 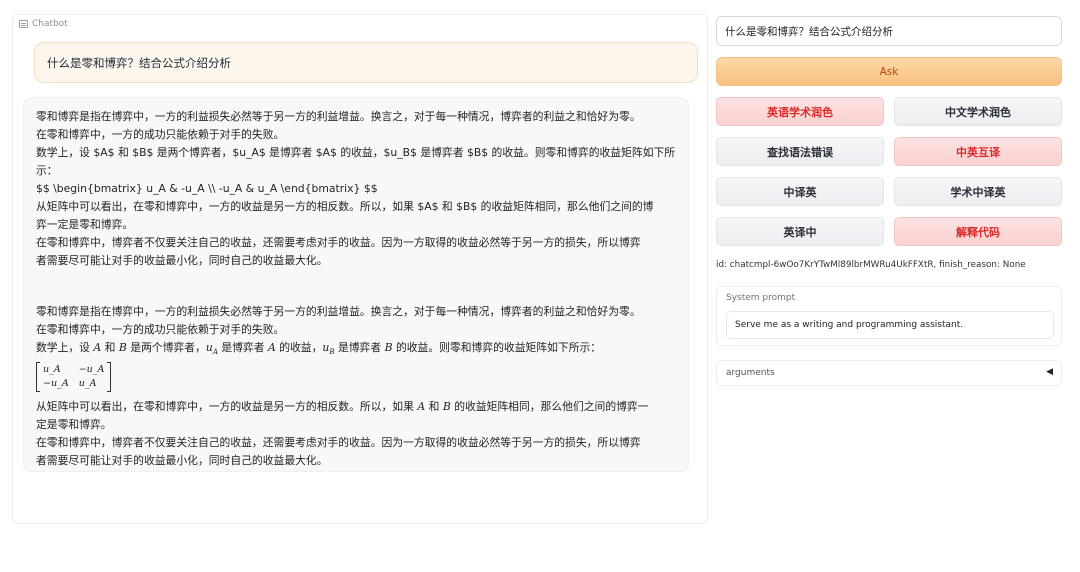 I want to click on function-button: 学术中译英, so click(x=978, y=191).